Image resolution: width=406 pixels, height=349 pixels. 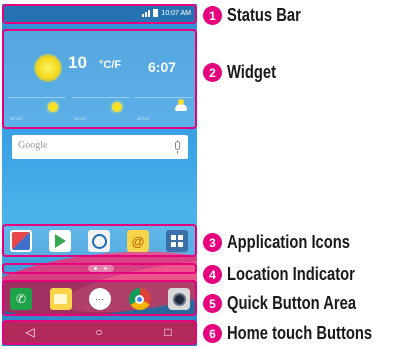 I want to click on battery-icon, so click(x=156, y=13).